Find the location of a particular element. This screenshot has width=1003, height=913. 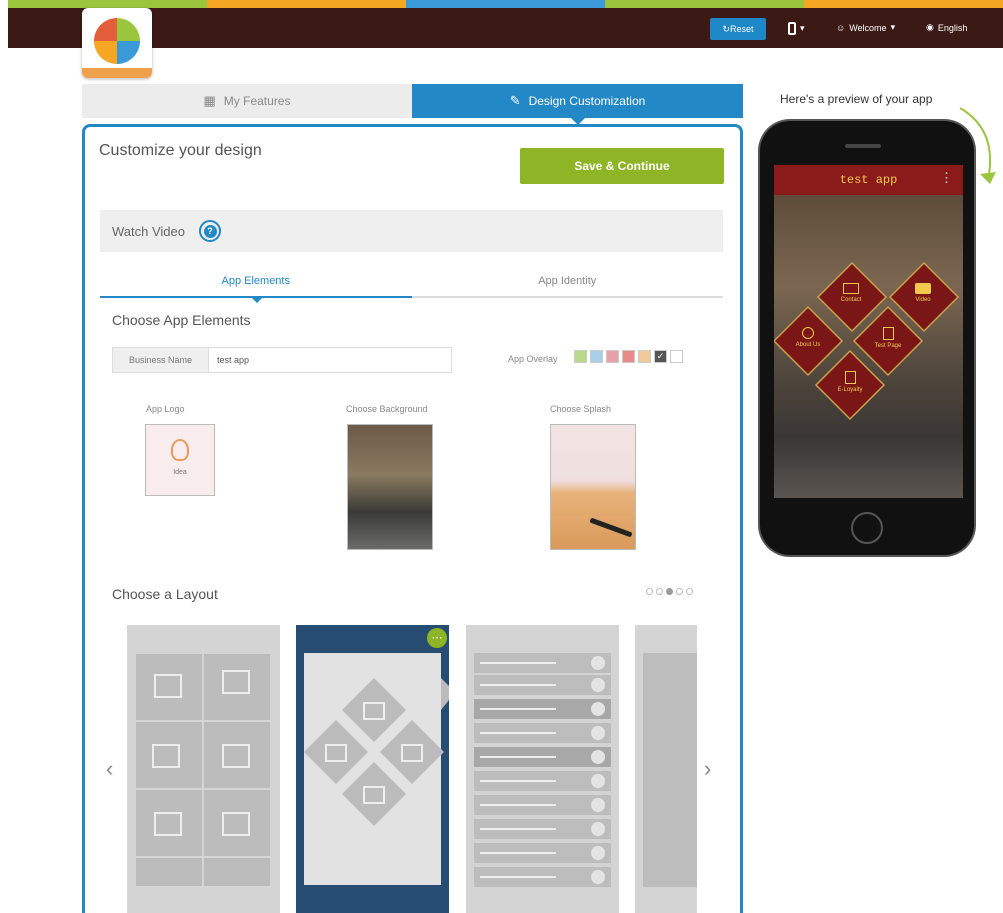

phone-icon is located at coordinates (792, 28).